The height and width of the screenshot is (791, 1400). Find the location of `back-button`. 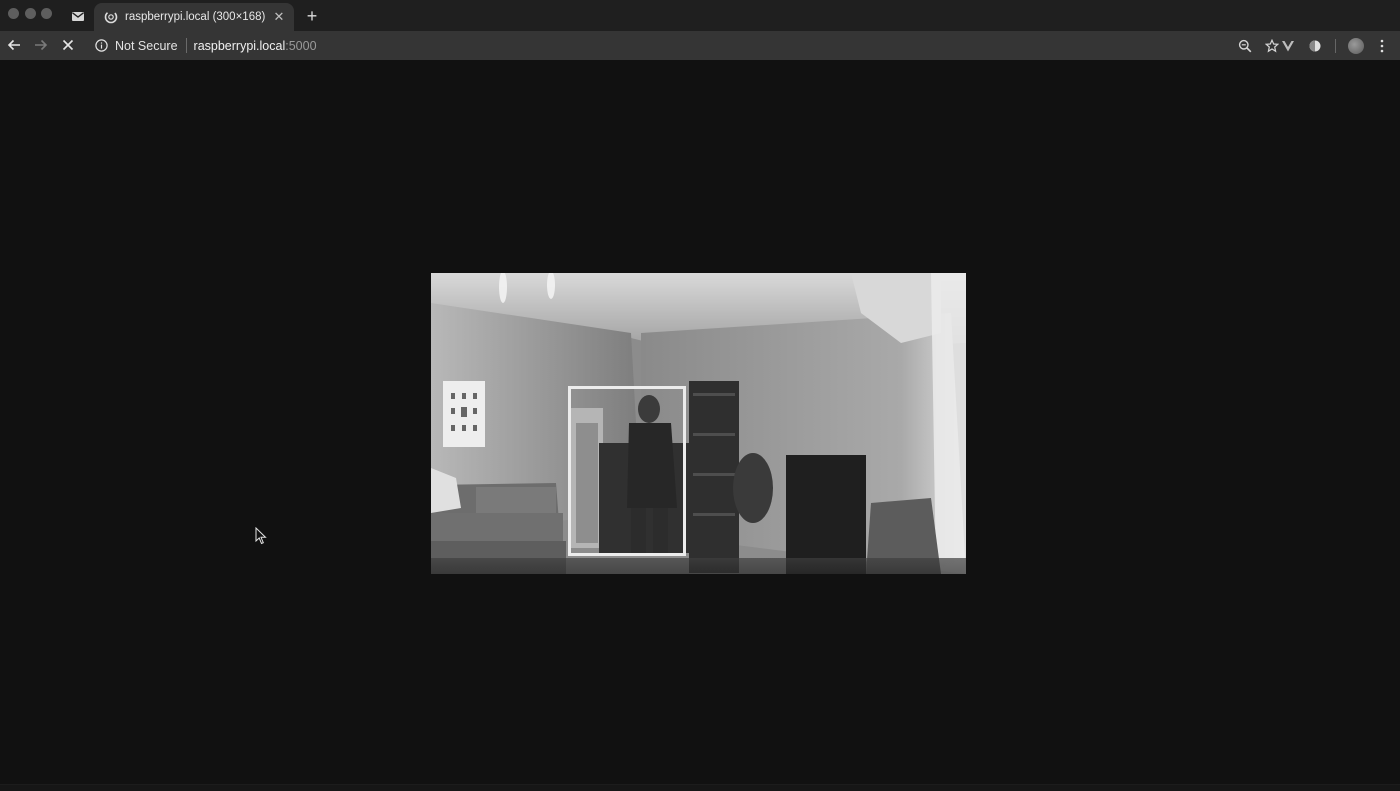

back-button is located at coordinates (14, 45).